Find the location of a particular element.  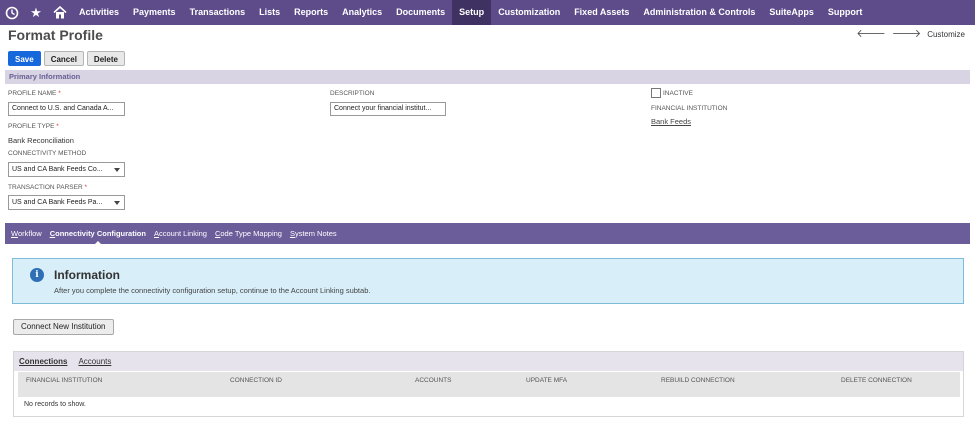

column-update-mfa: UPDATE MFA is located at coordinates (546, 380).